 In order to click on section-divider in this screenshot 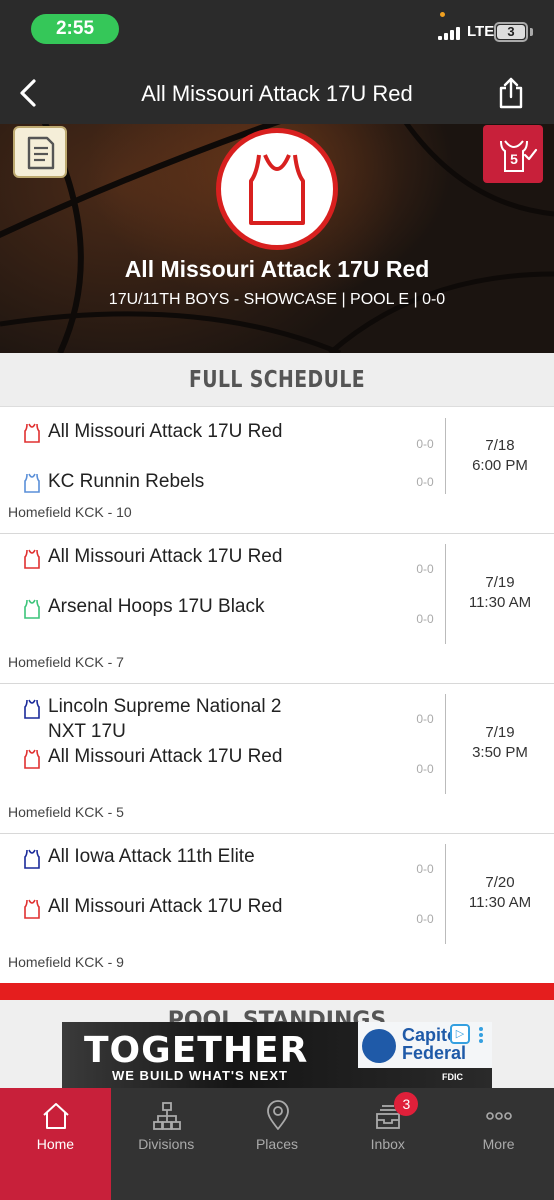, I will do `click(277, 991)`.